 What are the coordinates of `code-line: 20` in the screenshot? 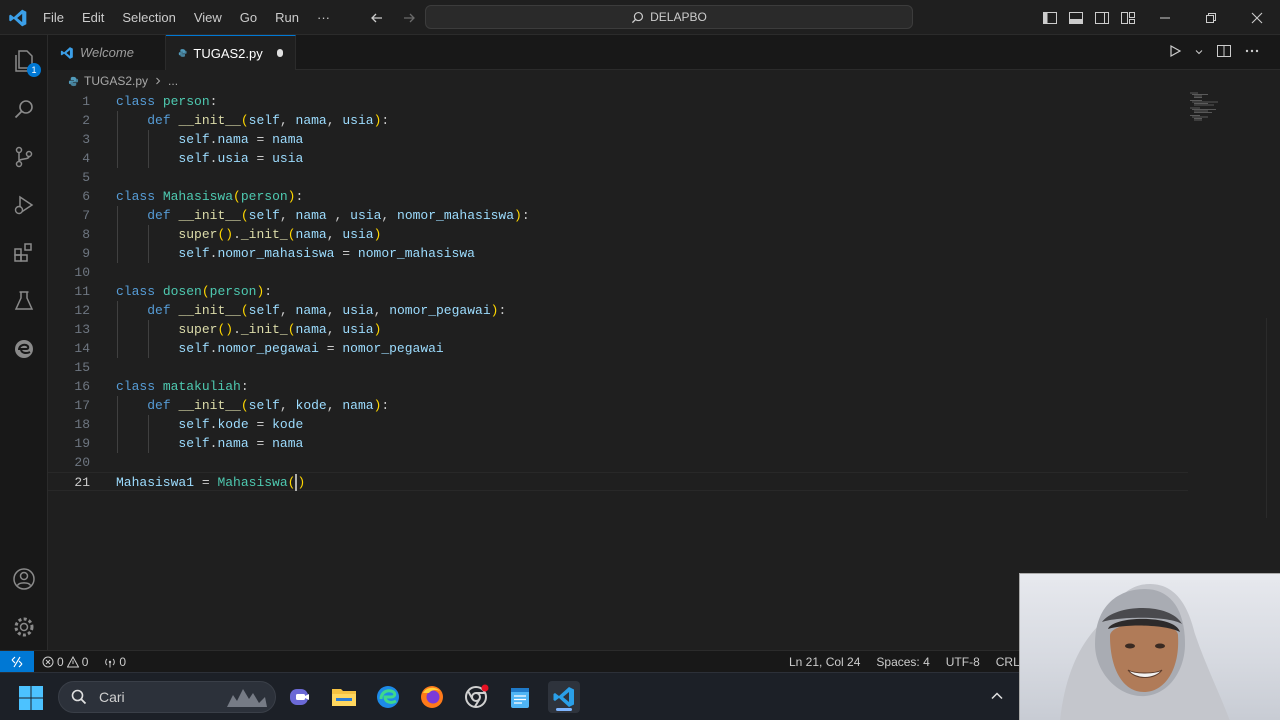 It's located at (618, 462).